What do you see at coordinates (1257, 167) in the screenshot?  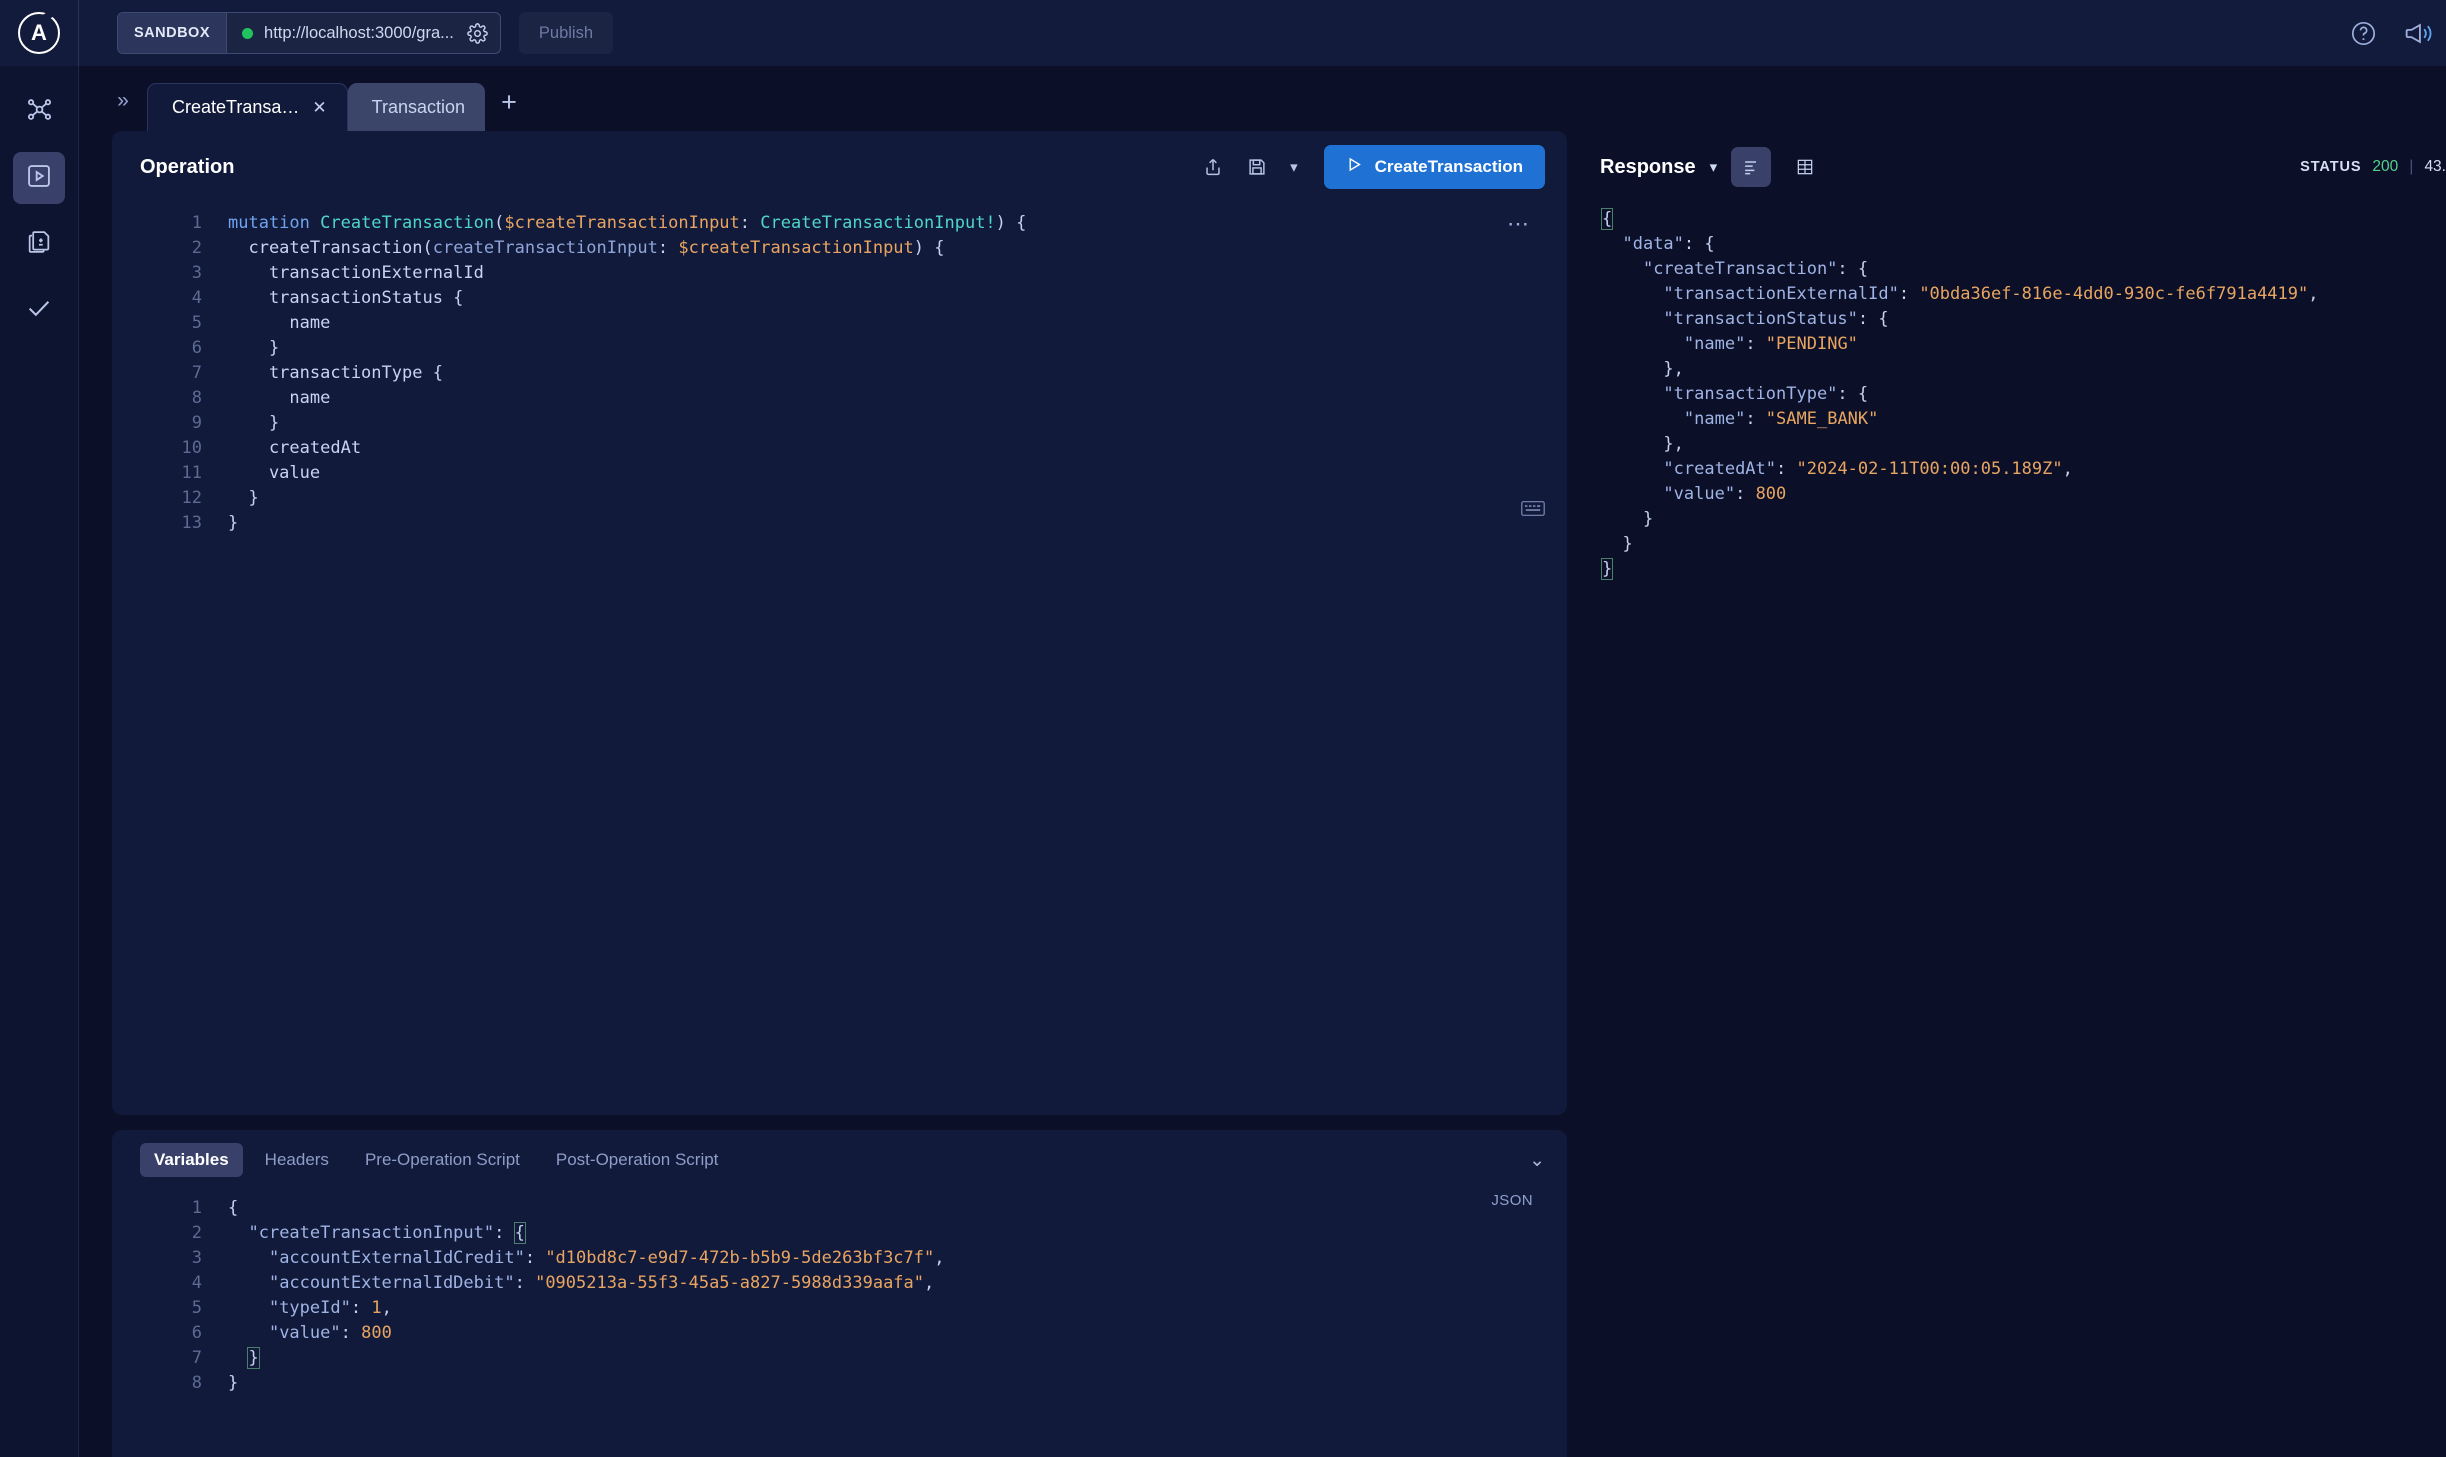 I see `save-floppy-icon` at bounding box center [1257, 167].